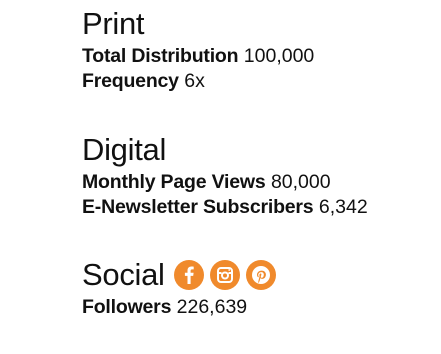  What do you see at coordinates (160, 56) in the screenshot?
I see `stat-label: Total Distribution` at bounding box center [160, 56].